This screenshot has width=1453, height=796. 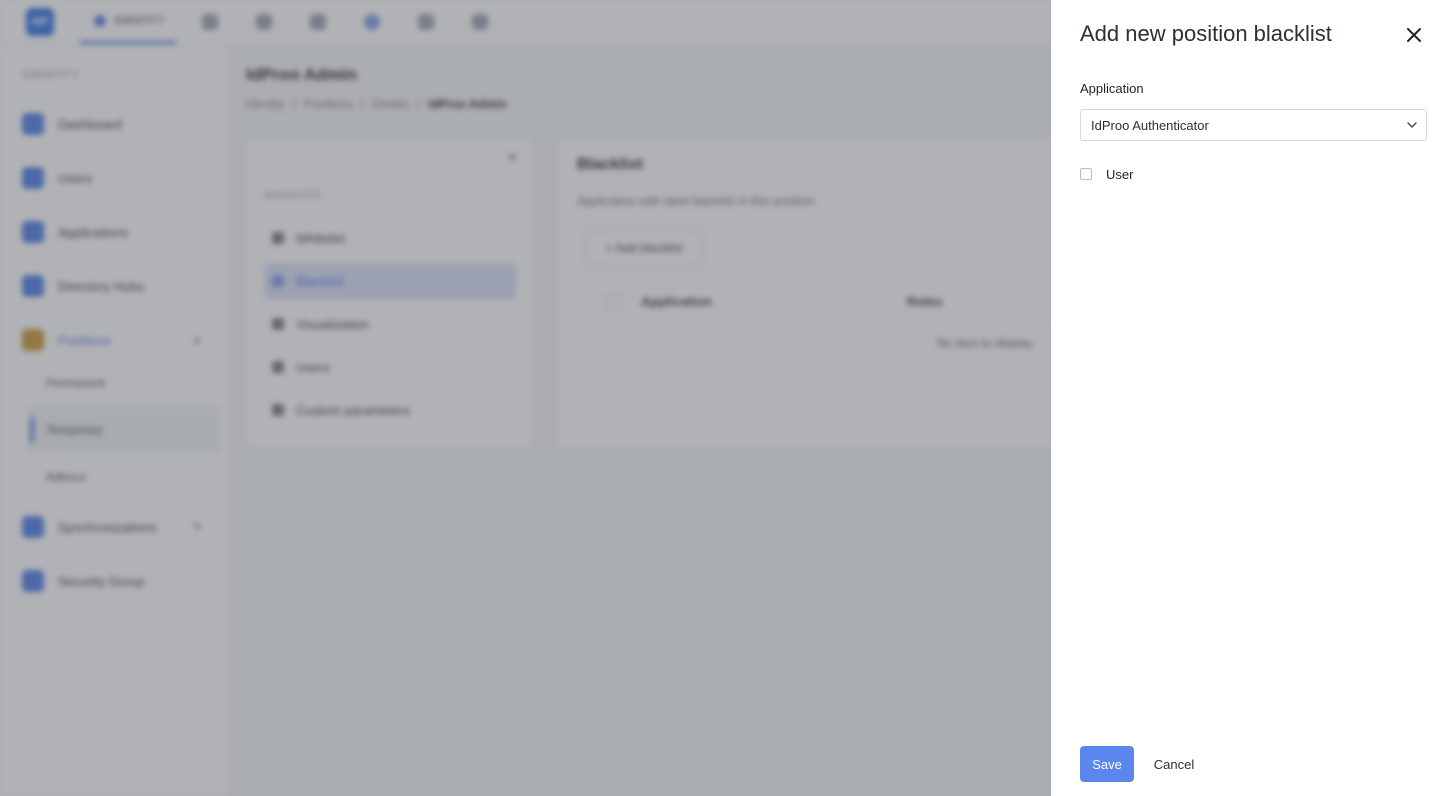 I want to click on chevron-down-icon, so click(x=1412, y=125).